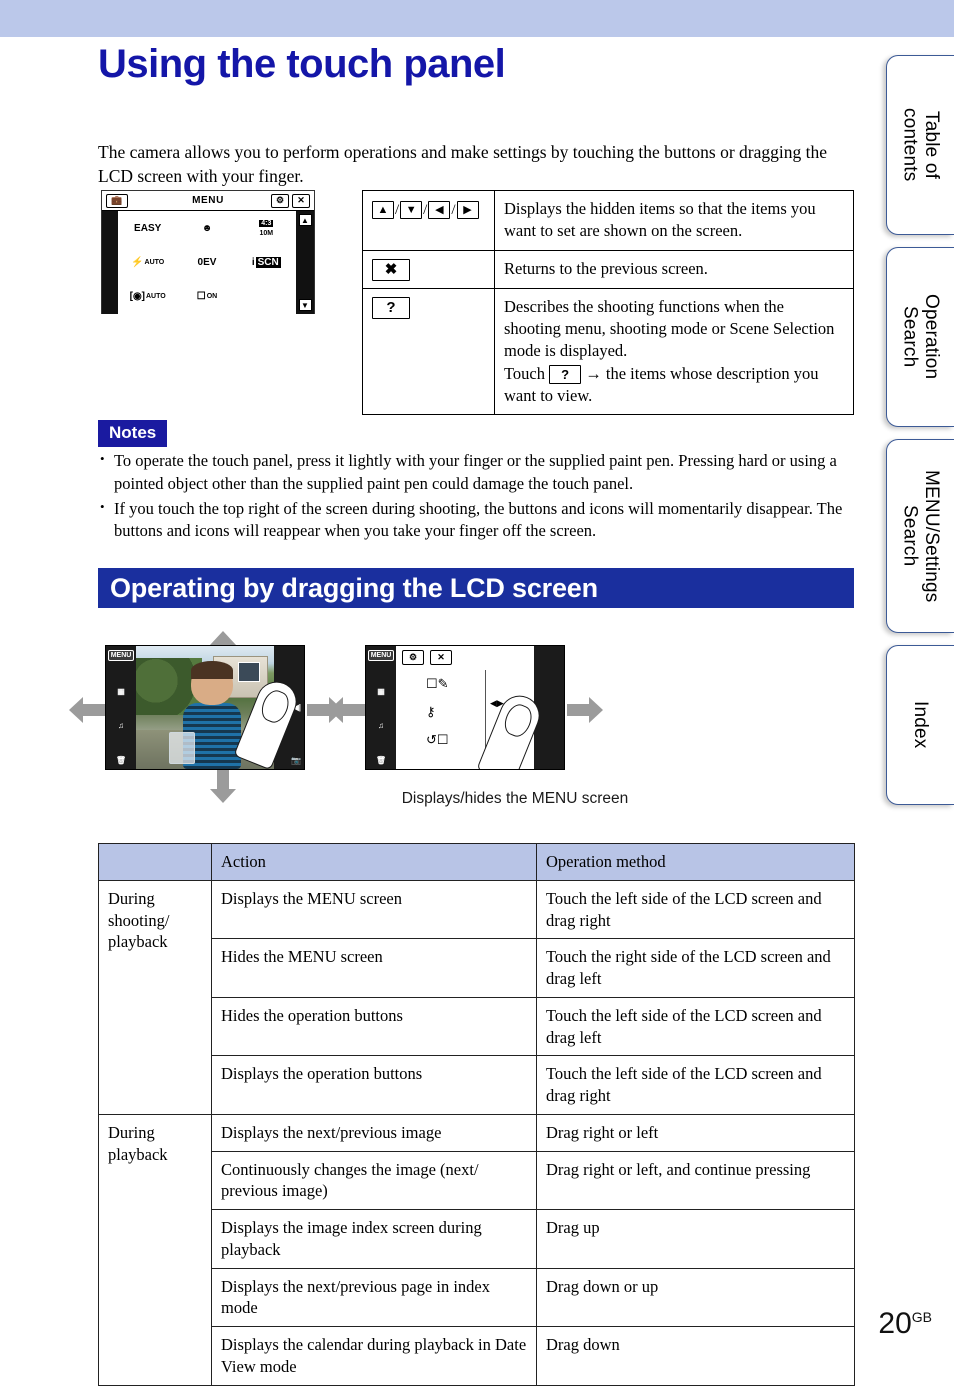 This screenshot has height=1386, width=954. Describe the element at coordinates (476, 588) in the screenshot. I see `section-banner: Operating by dragging the LCD screen` at that location.